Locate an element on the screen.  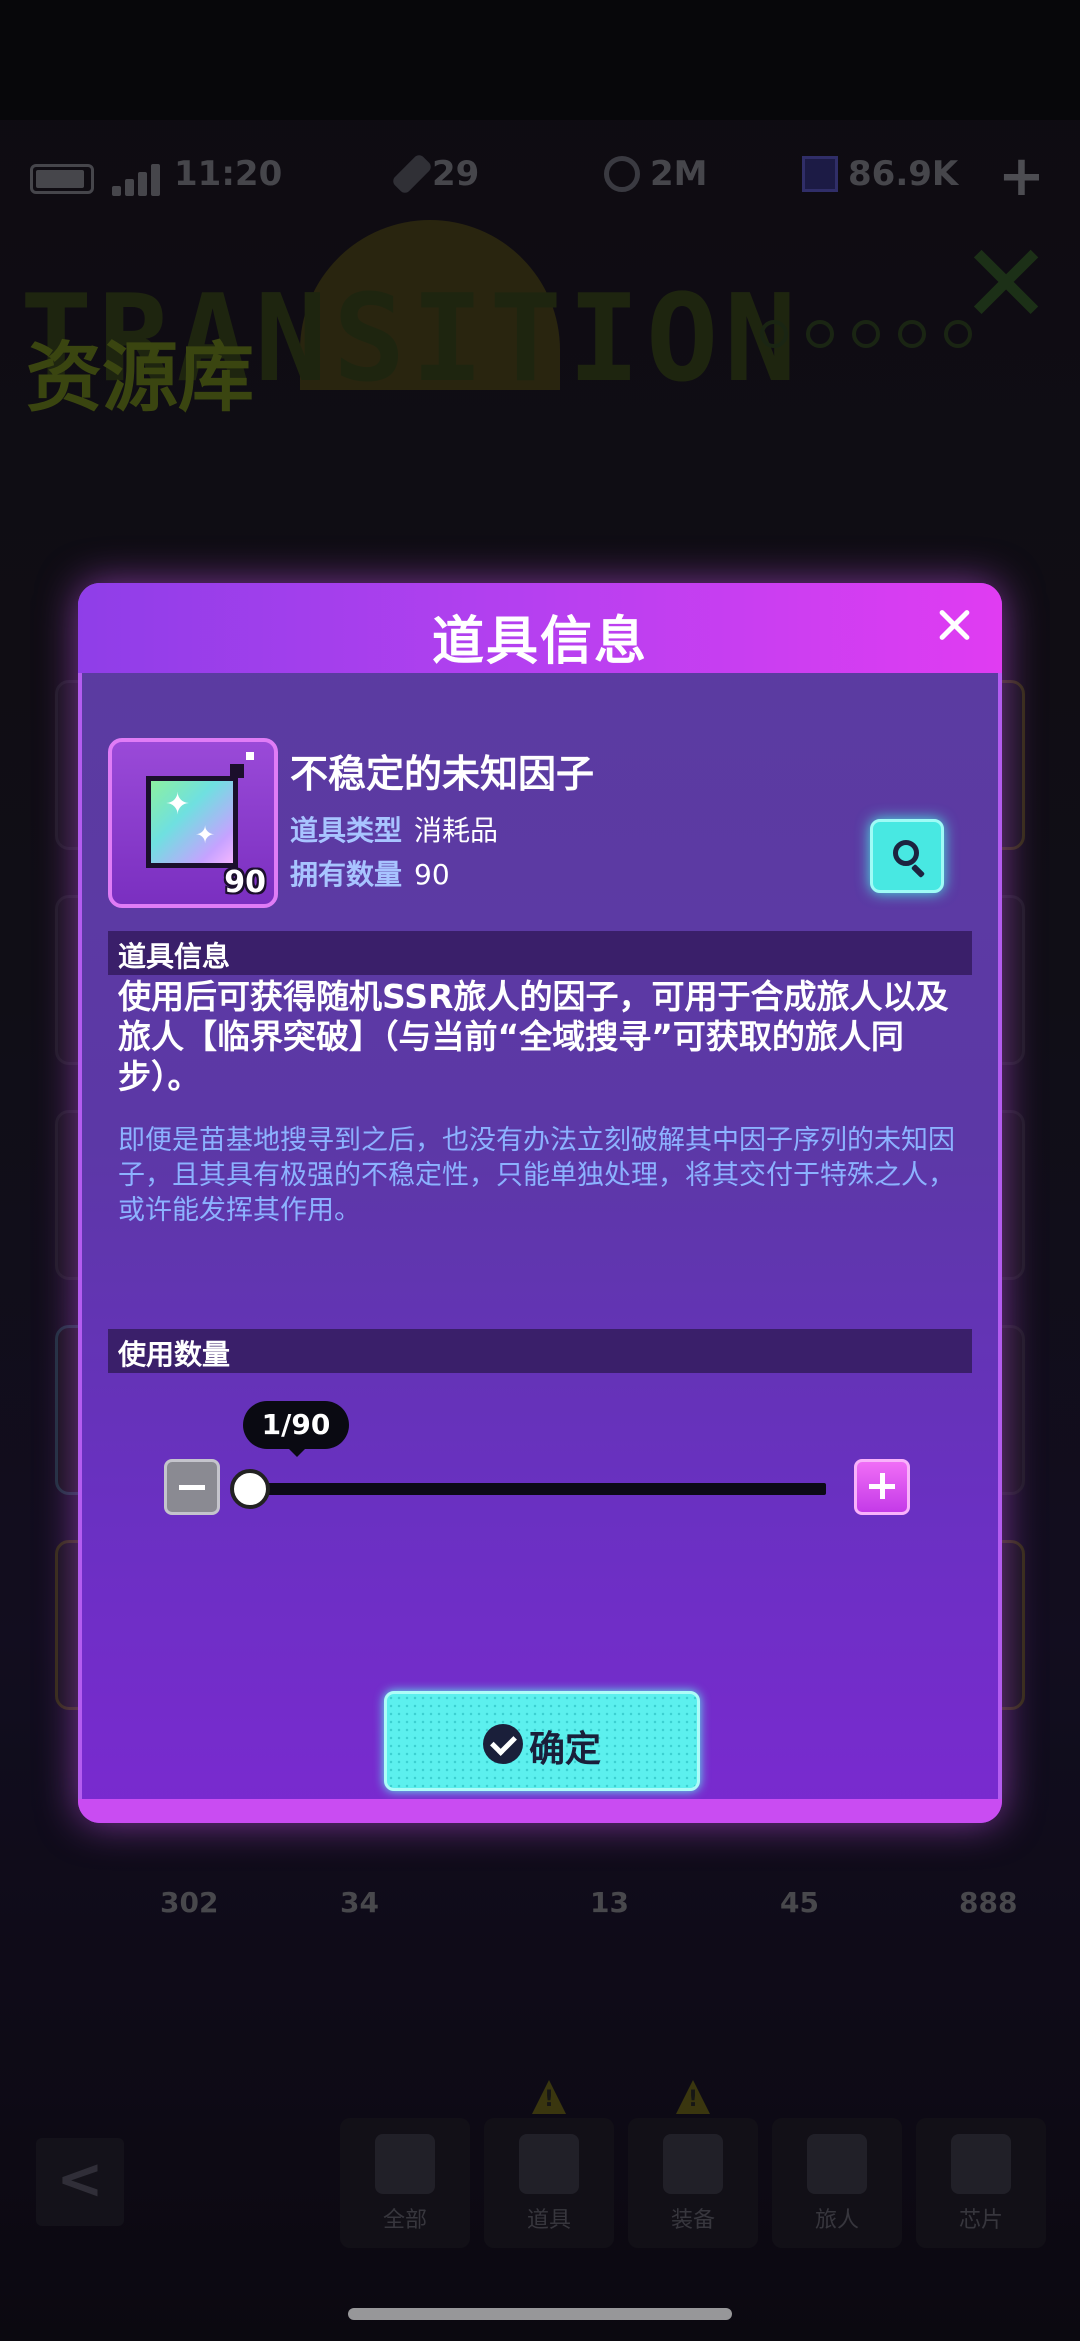
search-icon-handle is located at coordinates (918, 871).